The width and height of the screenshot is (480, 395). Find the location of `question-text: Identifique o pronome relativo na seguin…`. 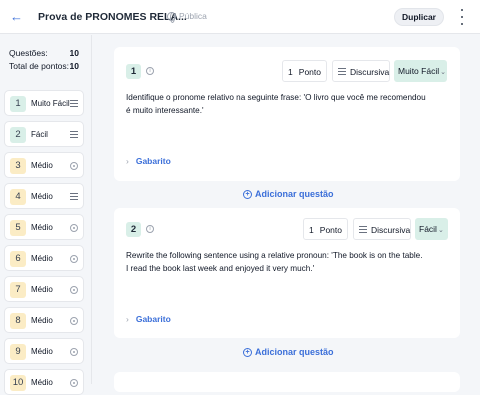

question-text: Identifique o pronome relativo na seguin… is located at coordinates (276, 104).